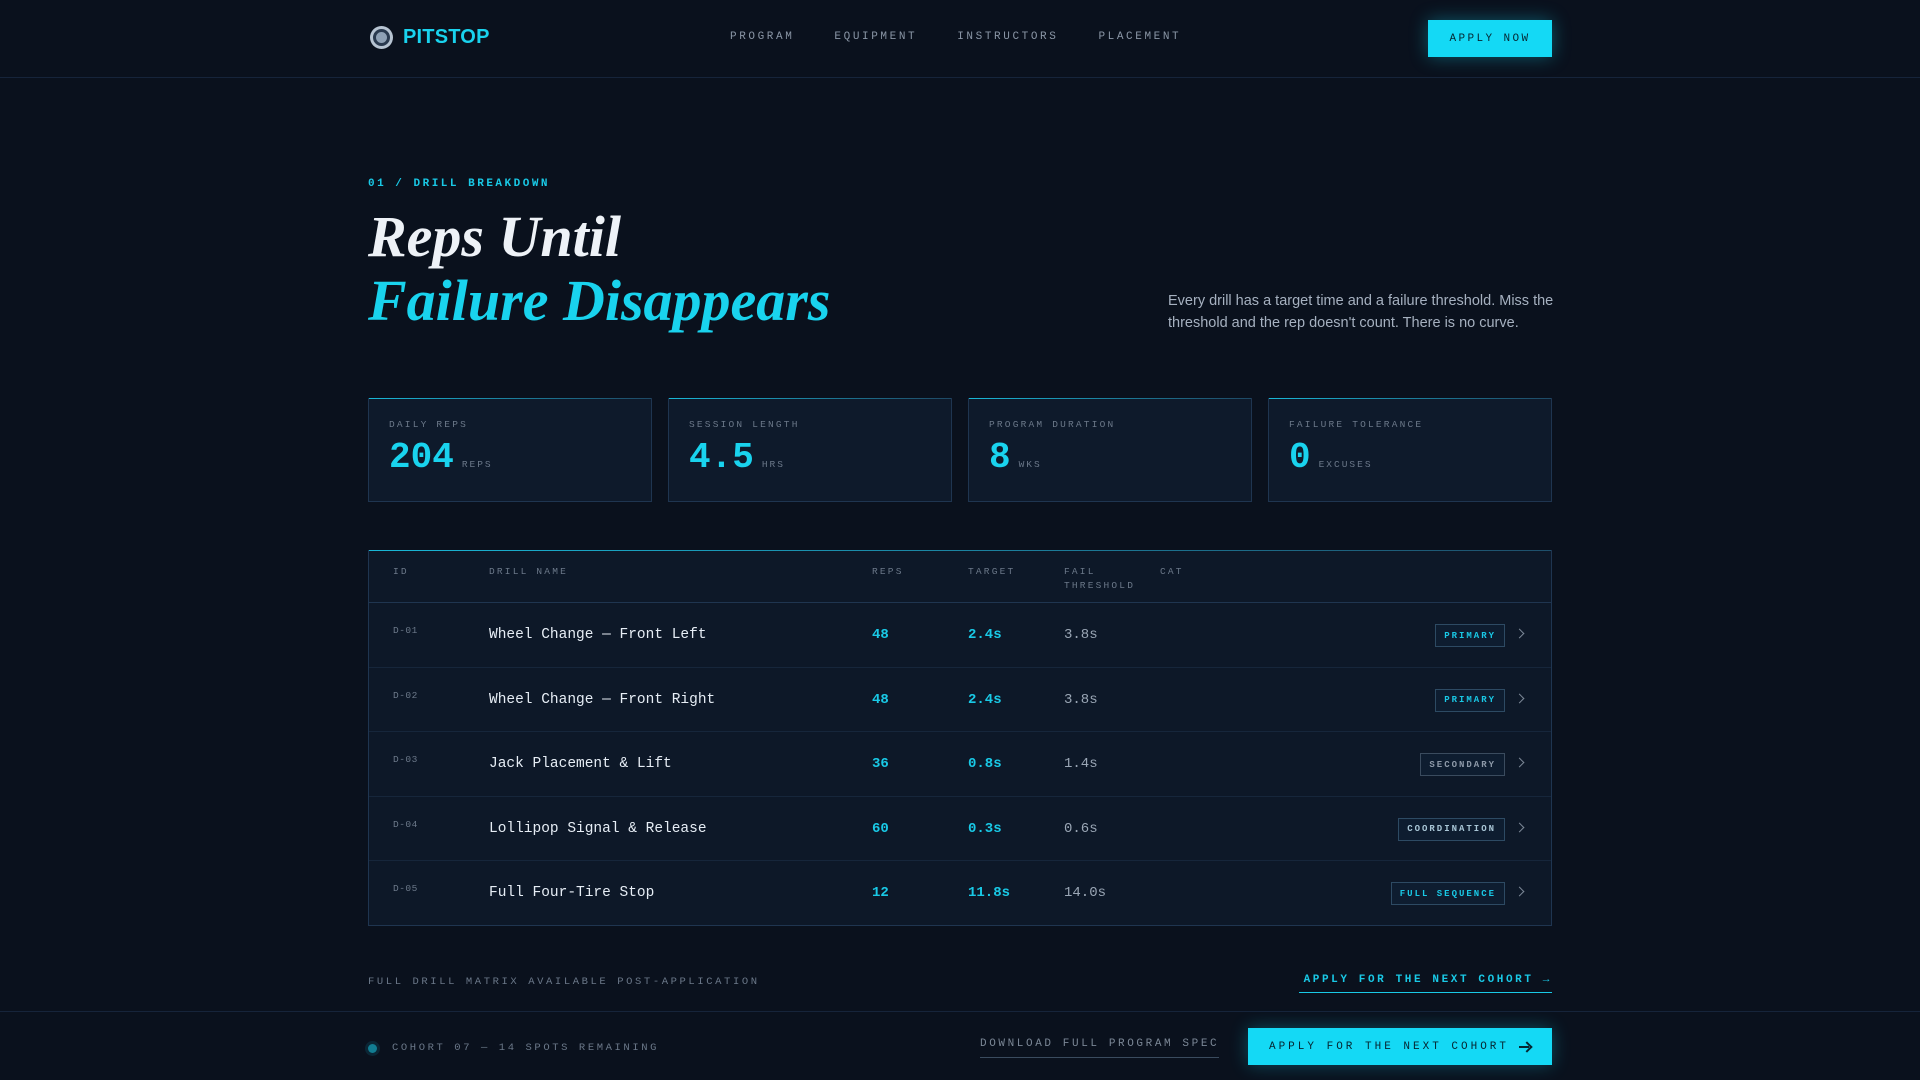 The height and width of the screenshot is (1080, 1920). I want to click on drill-id: D-04, so click(405, 824).